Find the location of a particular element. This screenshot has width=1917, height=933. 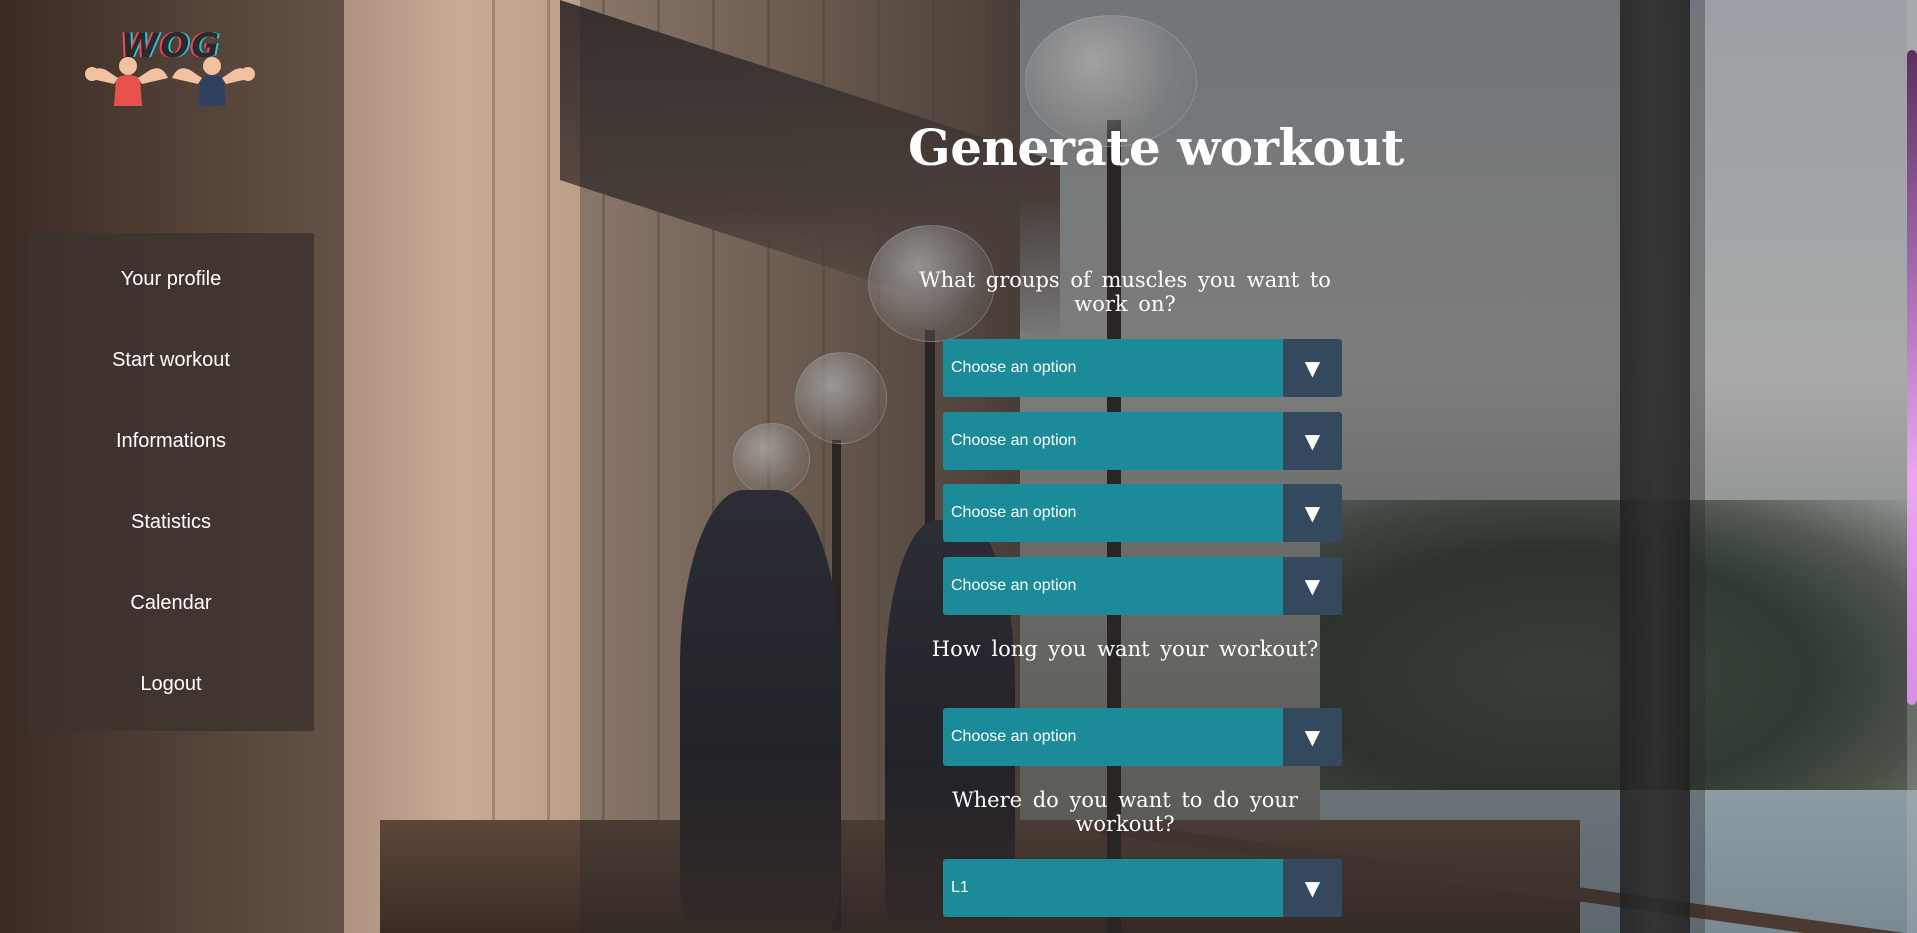

muscle-group-select-2: Choose an option ▼ is located at coordinates (1142, 441).